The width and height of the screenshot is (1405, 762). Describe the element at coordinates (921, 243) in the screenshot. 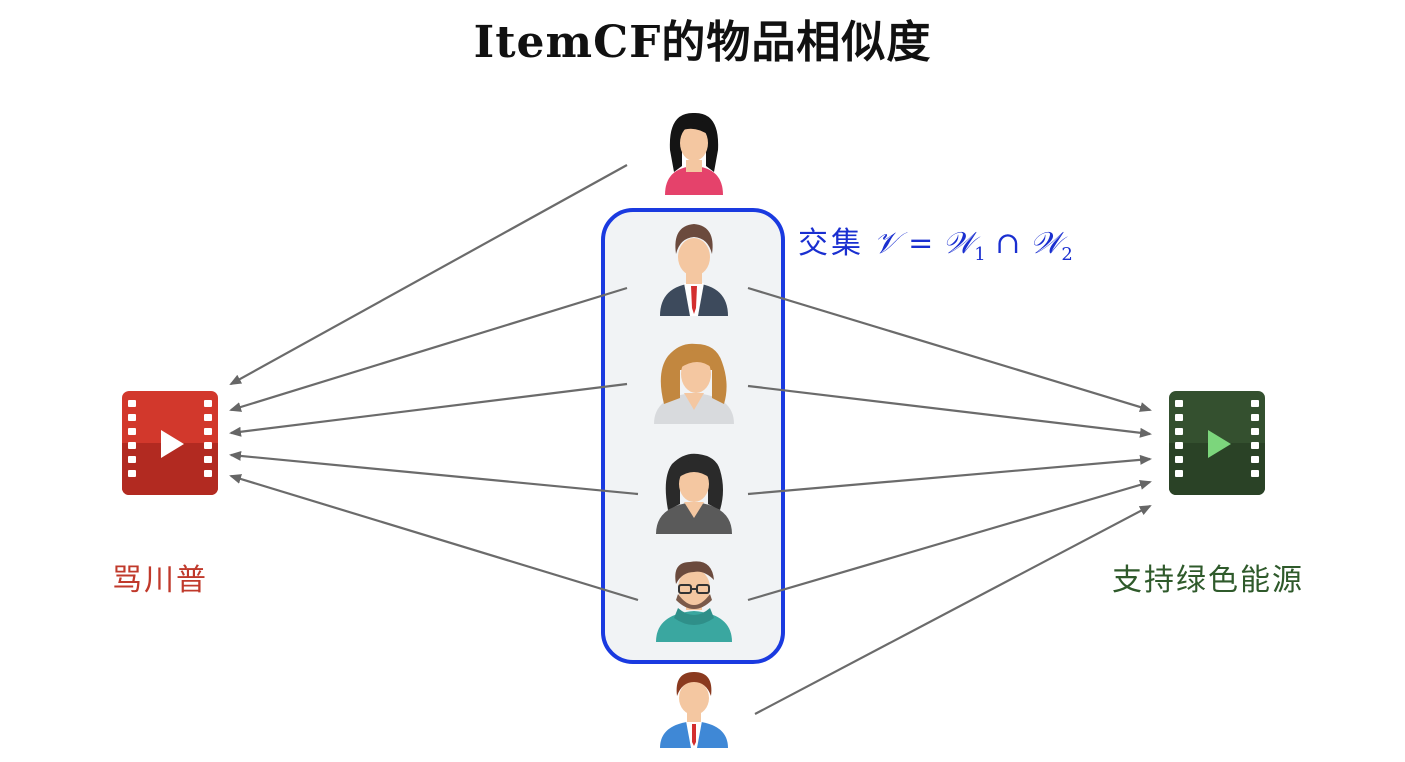

I see `equals-sign: =` at that location.